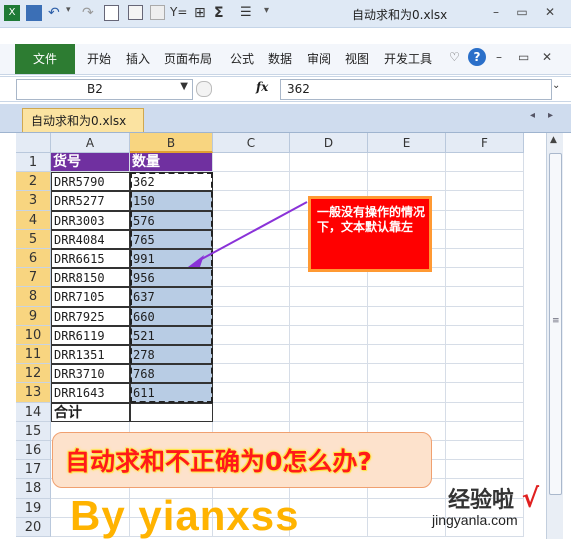  Describe the element at coordinates (485, 297) in the screenshot. I see `cell-f8` at that location.